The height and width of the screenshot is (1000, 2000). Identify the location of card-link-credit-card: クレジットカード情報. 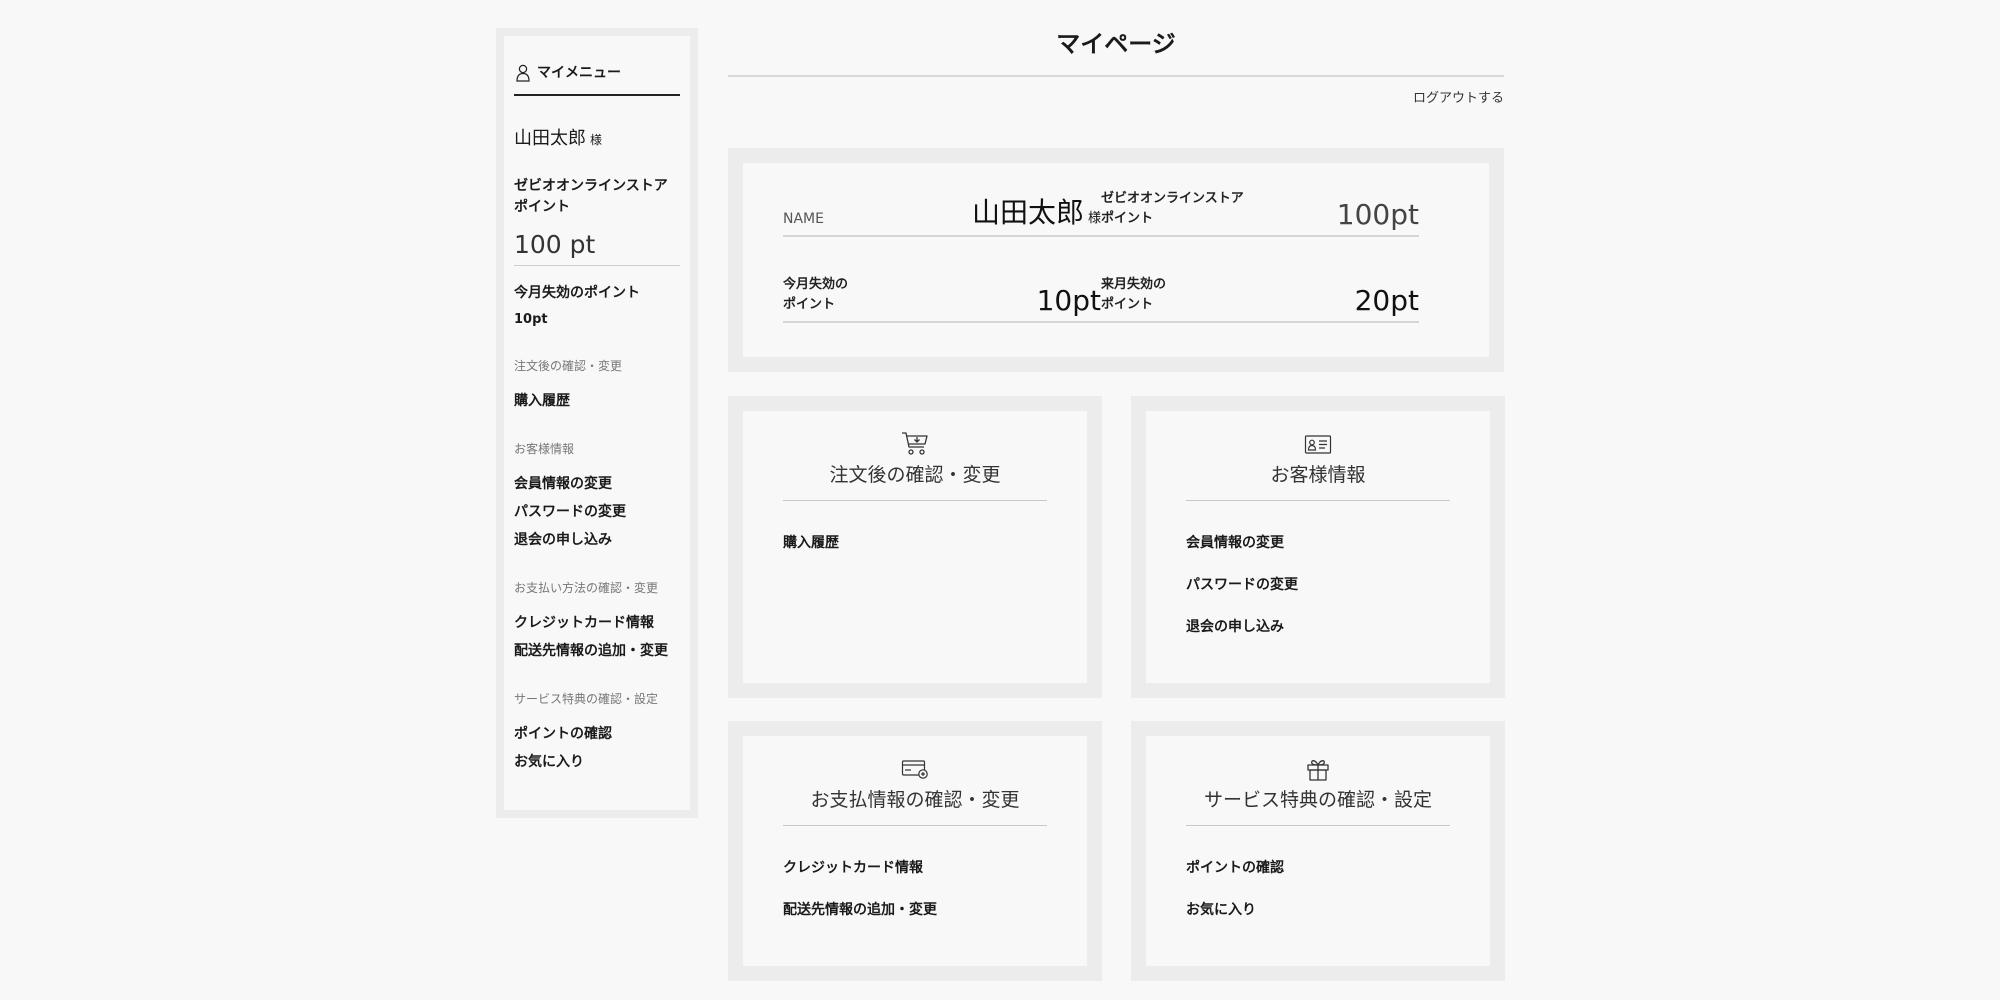
(860, 868).